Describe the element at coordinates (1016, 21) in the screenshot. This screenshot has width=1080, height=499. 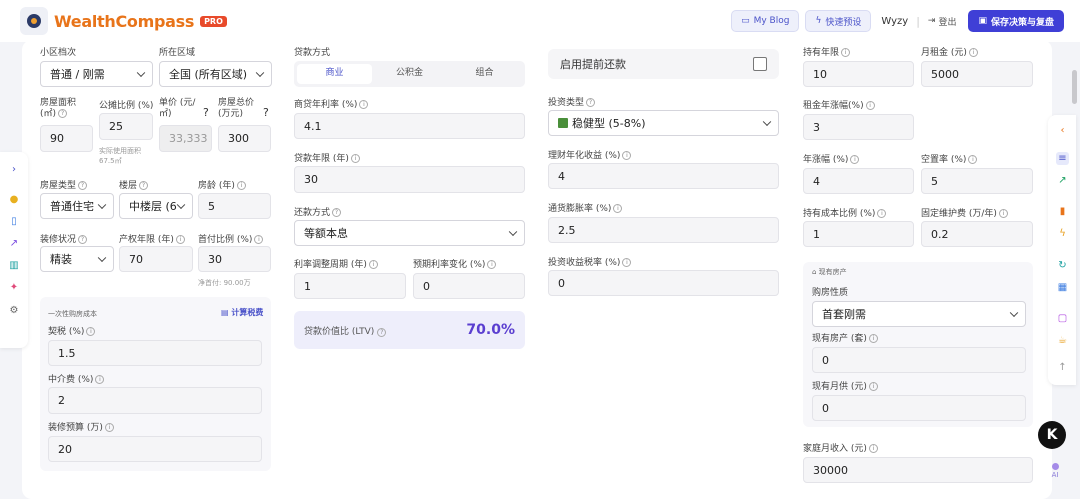
I see `save-decision-button: ▣ 保存决策与复盘` at that location.